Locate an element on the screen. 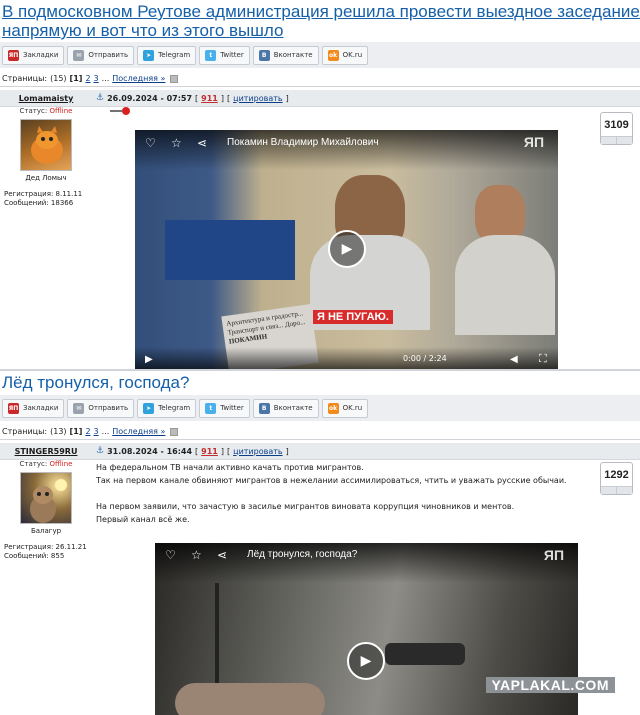 This screenshot has width=640, height=715. user-caption: Дед Ломыч is located at coordinates (46, 178).